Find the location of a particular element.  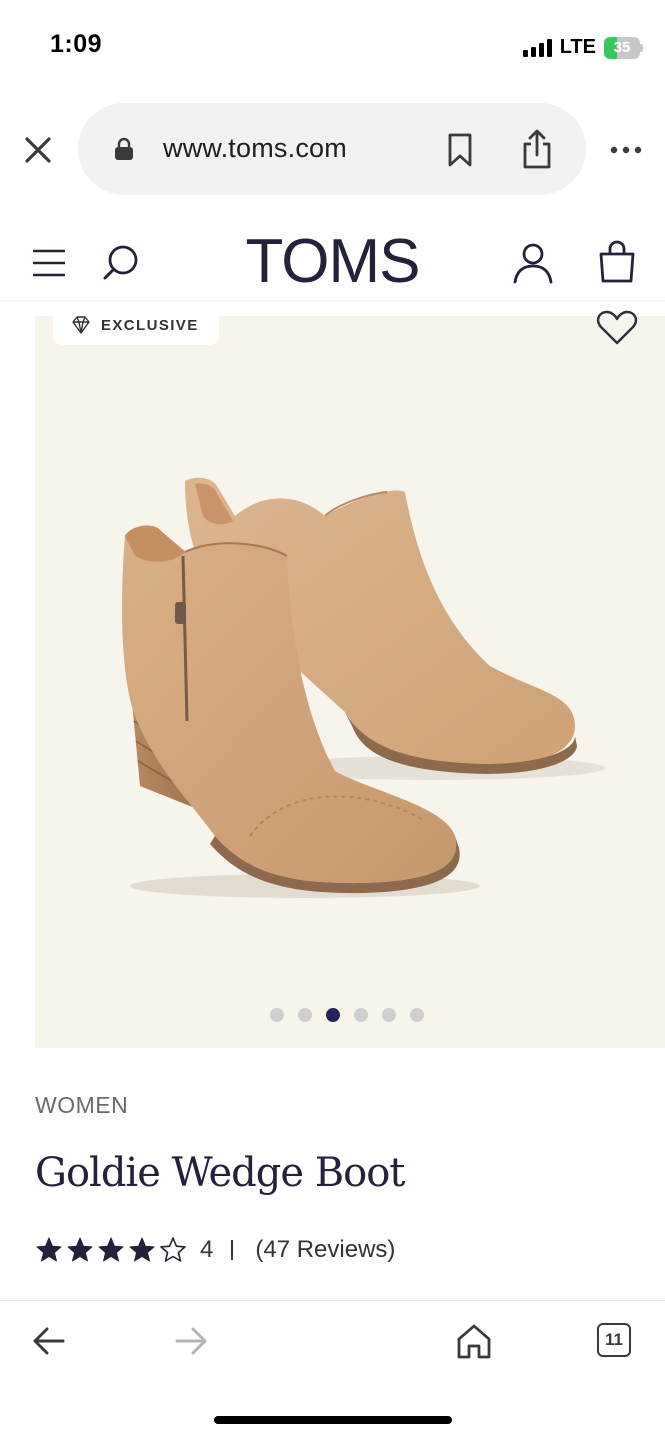

carousel-pagination is located at coordinates (332, 1015).